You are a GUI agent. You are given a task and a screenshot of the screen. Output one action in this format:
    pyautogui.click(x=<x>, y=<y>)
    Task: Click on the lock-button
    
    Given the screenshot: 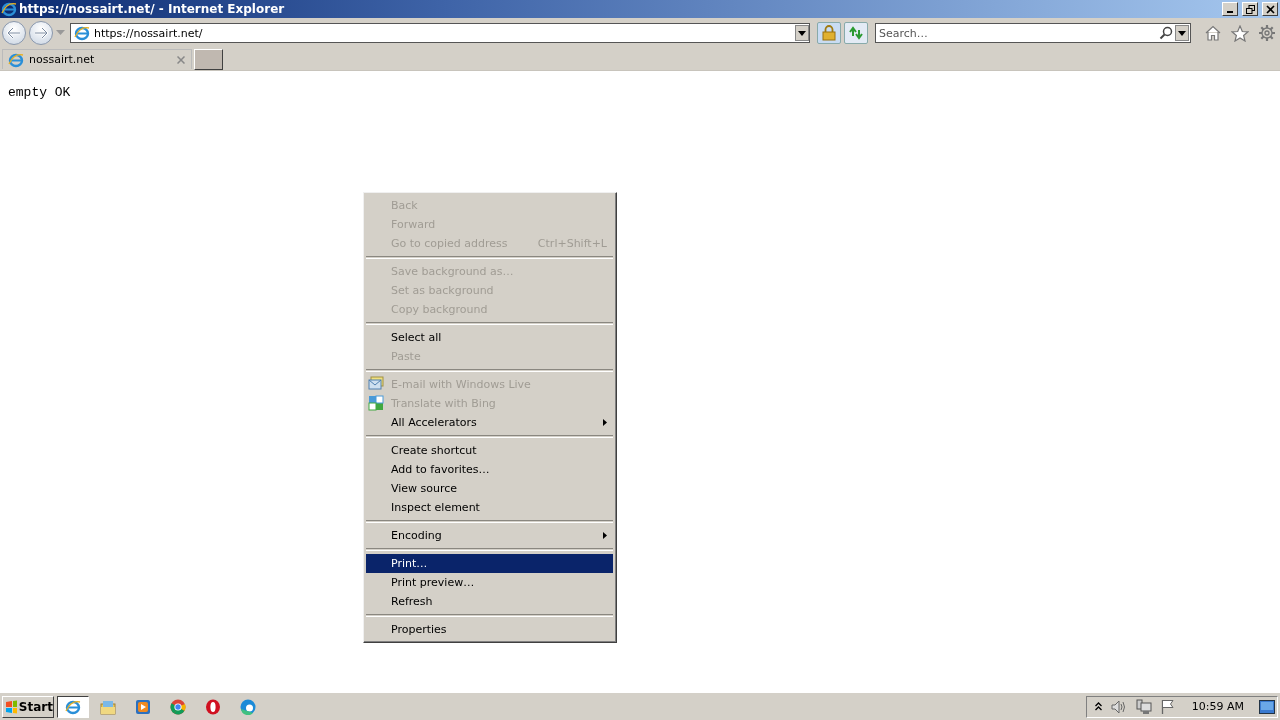 What is the action you would take?
    pyautogui.click(x=829, y=33)
    